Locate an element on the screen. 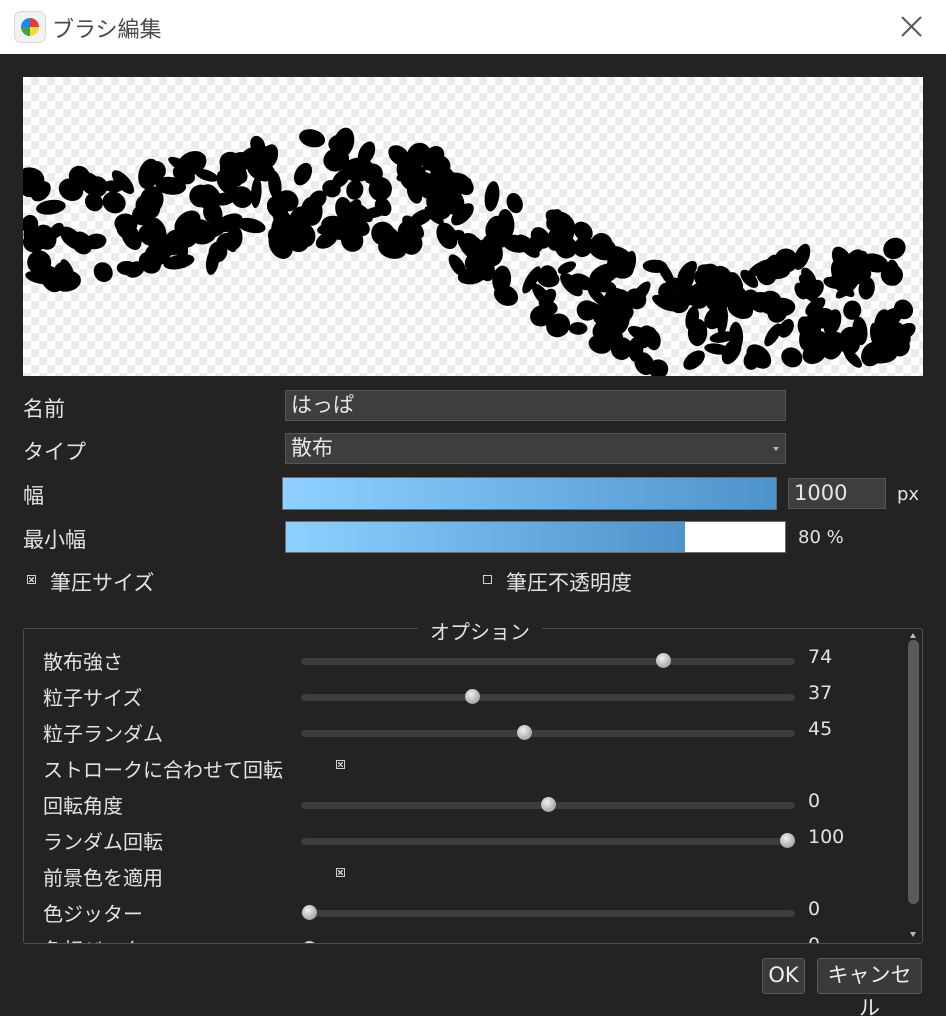 This screenshot has width=946, height=1025. name-input: はっぱ is located at coordinates (535, 405).